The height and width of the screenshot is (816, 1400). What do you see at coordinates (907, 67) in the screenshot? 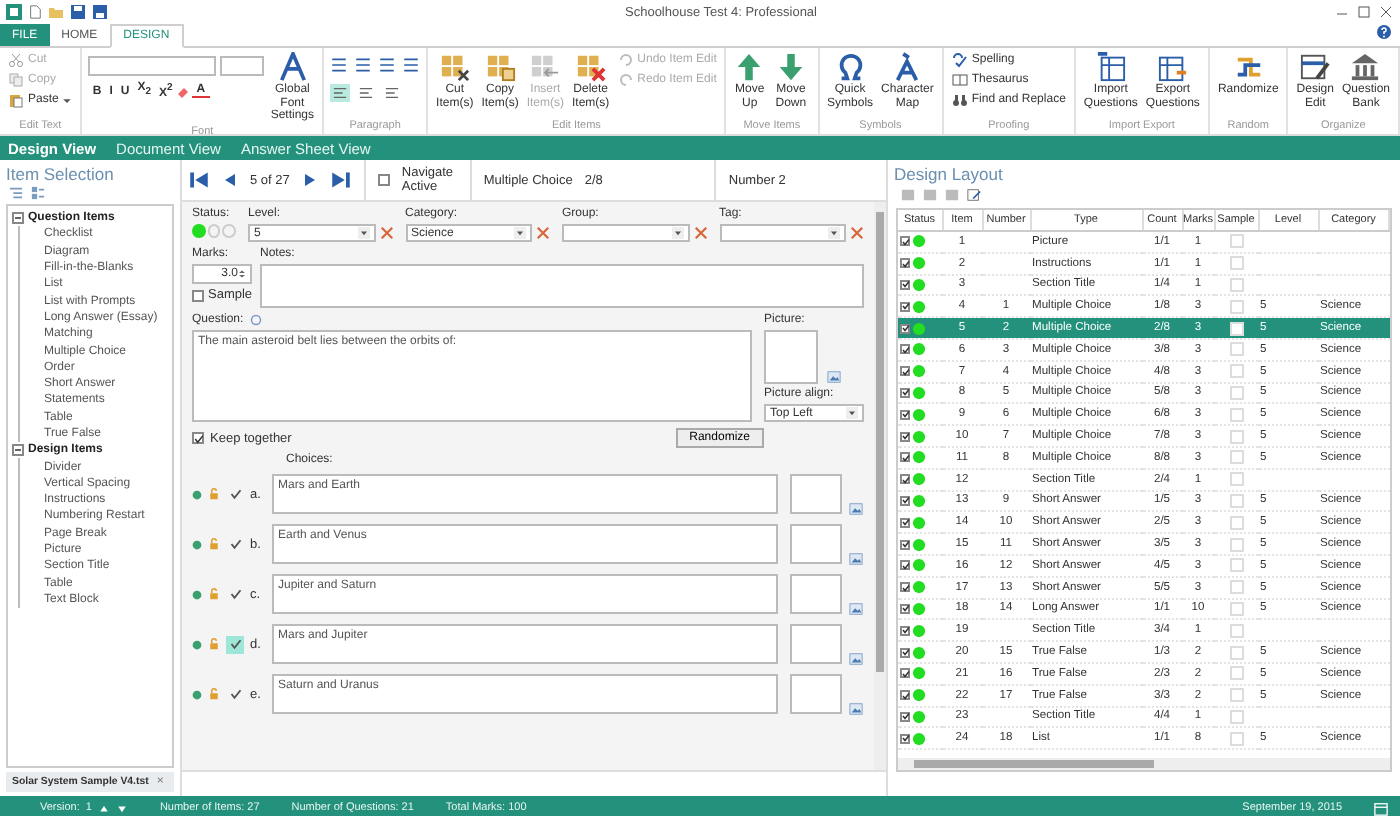
I see `accent-letter-icon` at bounding box center [907, 67].